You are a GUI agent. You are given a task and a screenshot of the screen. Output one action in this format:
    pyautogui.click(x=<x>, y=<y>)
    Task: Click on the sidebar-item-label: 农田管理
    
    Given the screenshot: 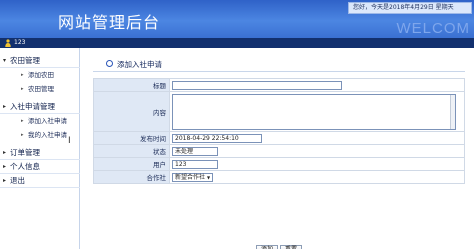 What is the action you would take?
    pyautogui.click(x=41, y=89)
    